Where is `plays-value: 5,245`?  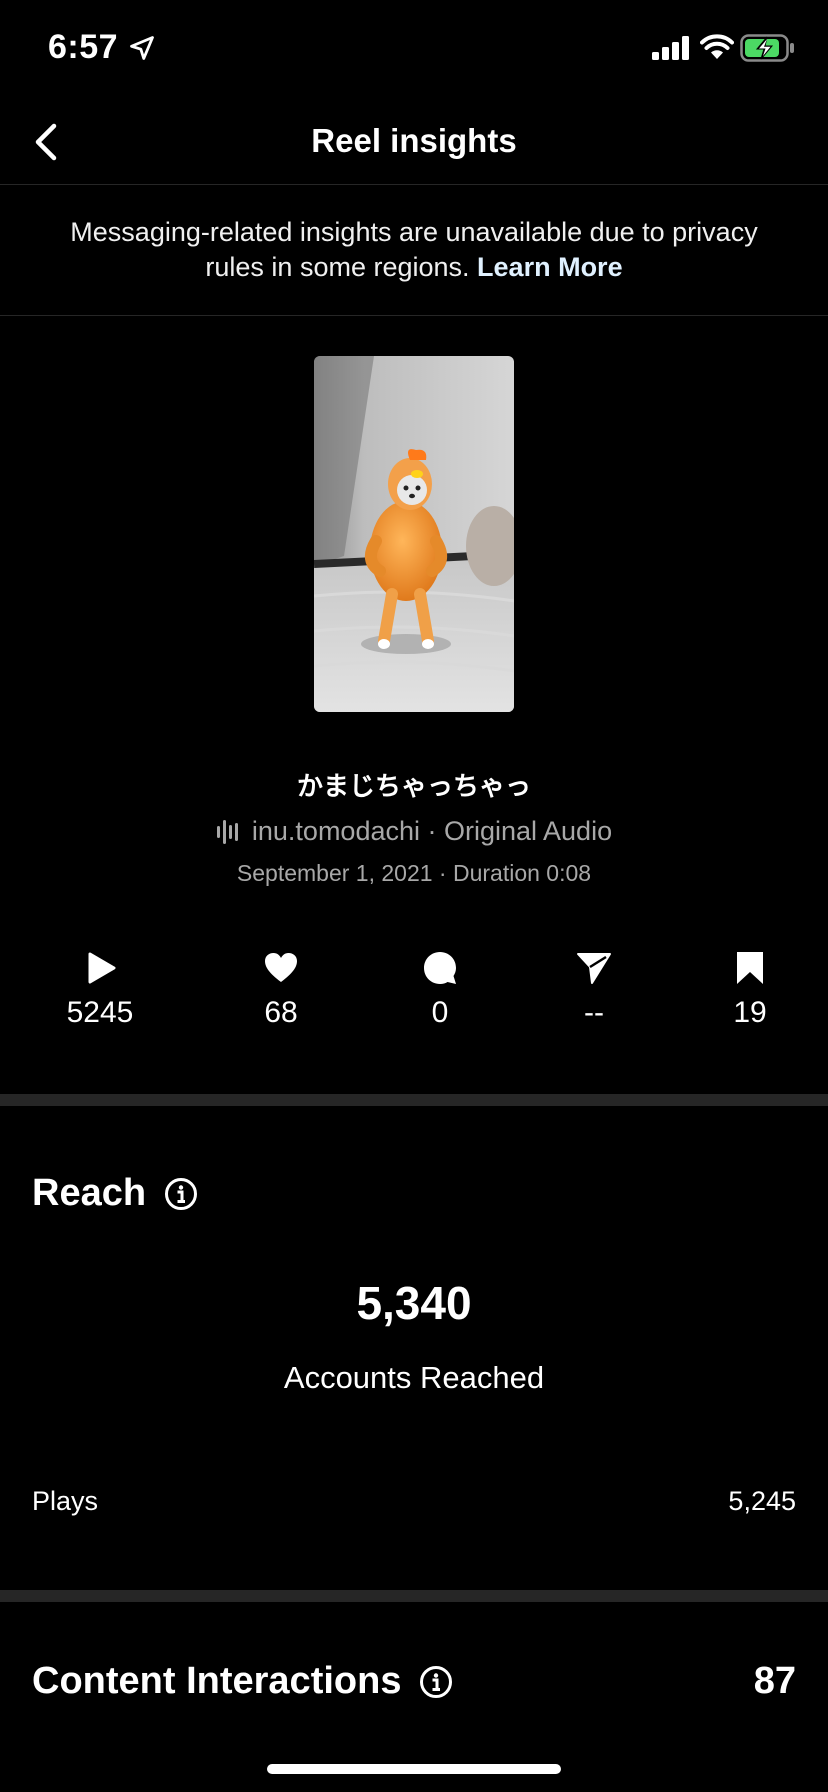 plays-value: 5,245 is located at coordinates (762, 1501).